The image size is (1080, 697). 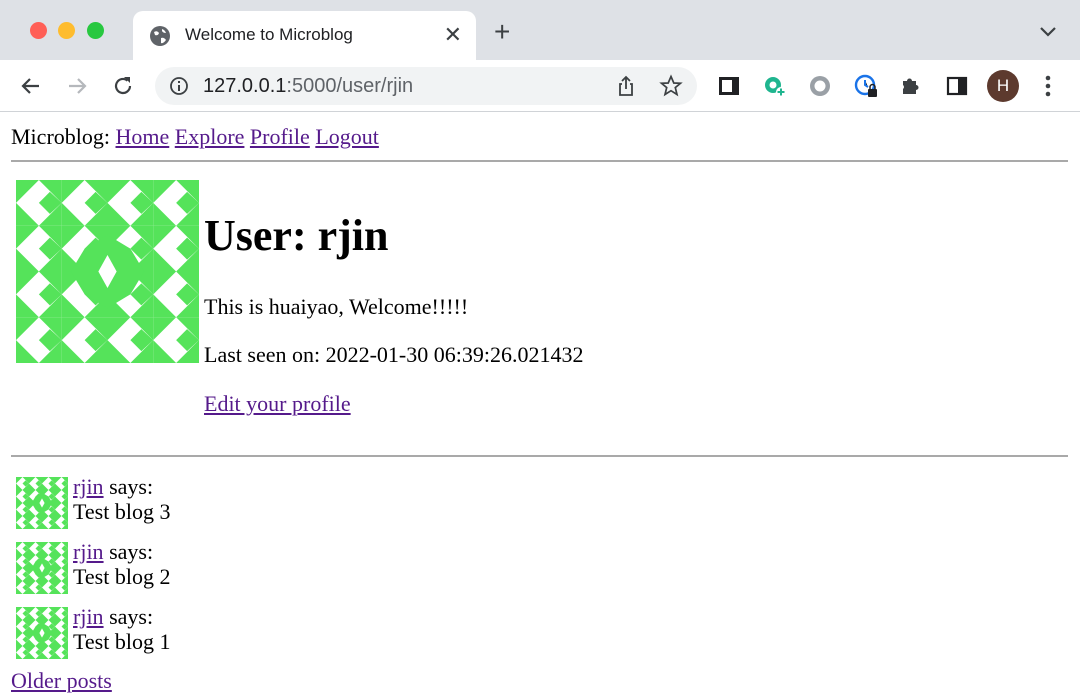 What do you see at coordinates (336, 306) in the screenshot?
I see `about-me-text: This is huaiyao, Welcome!!!!!` at bounding box center [336, 306].